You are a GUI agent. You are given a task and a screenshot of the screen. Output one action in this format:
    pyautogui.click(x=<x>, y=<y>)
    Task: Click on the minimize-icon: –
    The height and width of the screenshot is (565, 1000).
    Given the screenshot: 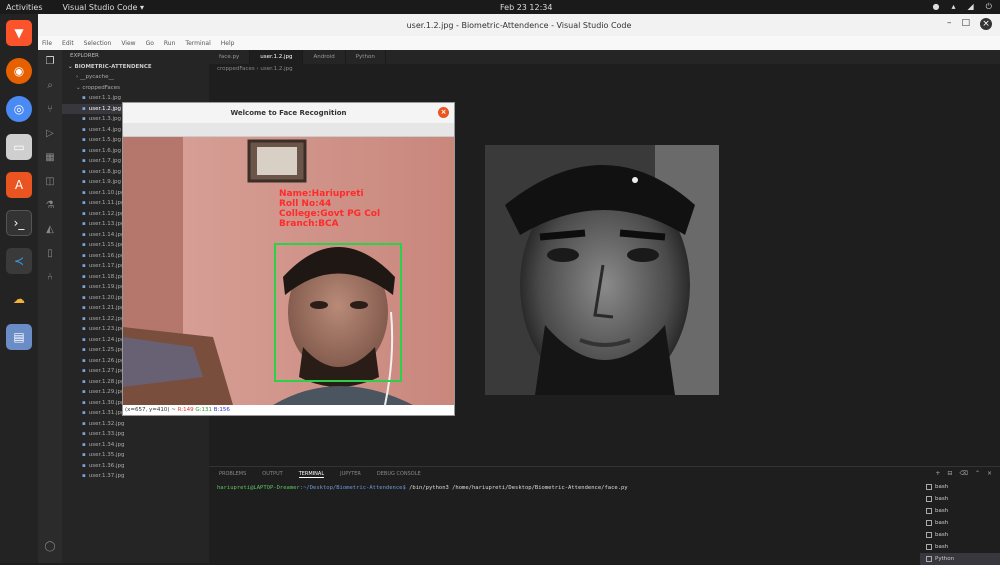 What is the action you would take?
    pyautogui.click(x=949, y=24)
    